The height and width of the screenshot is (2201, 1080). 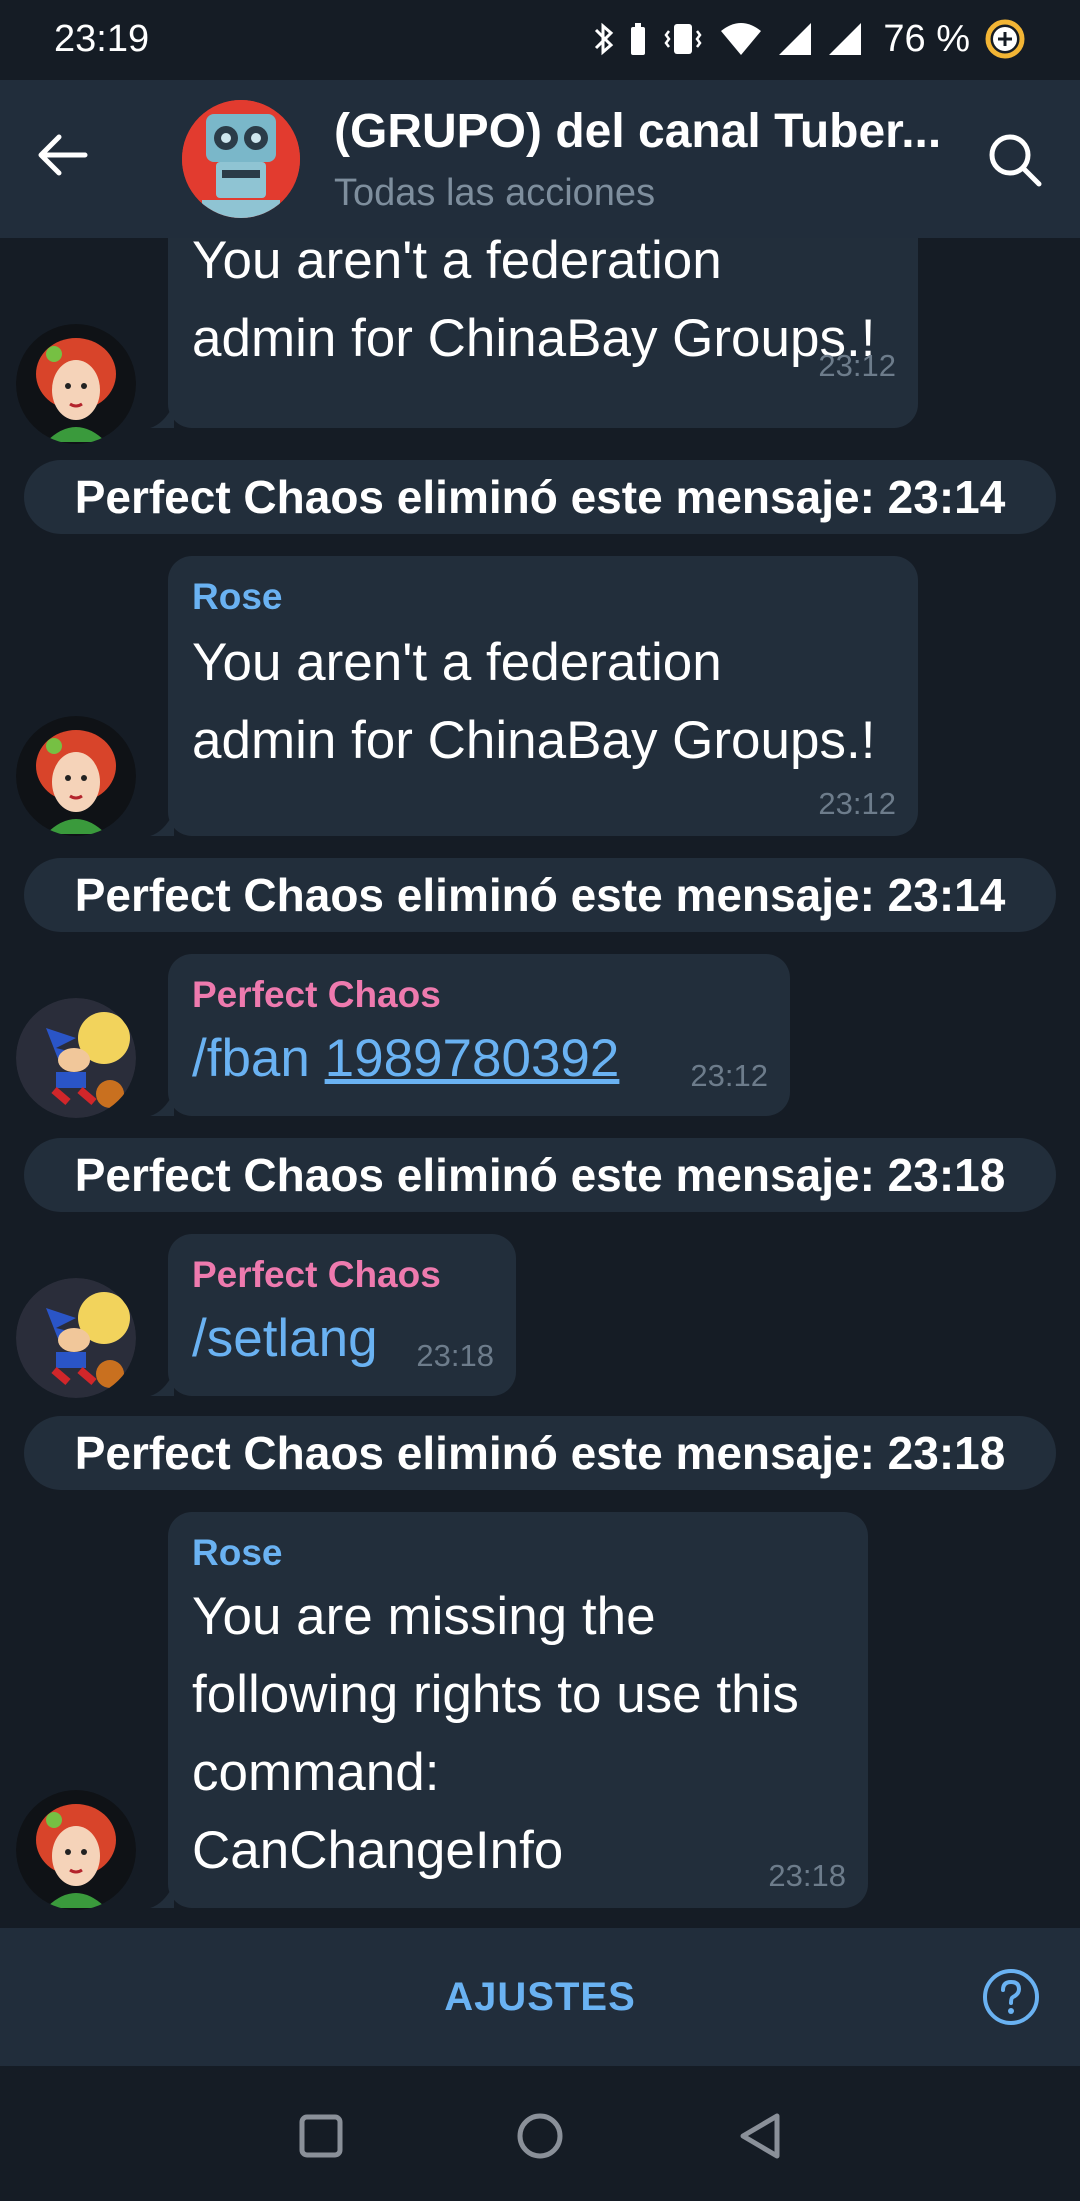 What do you see at coordinates (472, 1058) in the screenshot?
I see `user-id-link: 1989780392` at bounding box center [472, 1058].